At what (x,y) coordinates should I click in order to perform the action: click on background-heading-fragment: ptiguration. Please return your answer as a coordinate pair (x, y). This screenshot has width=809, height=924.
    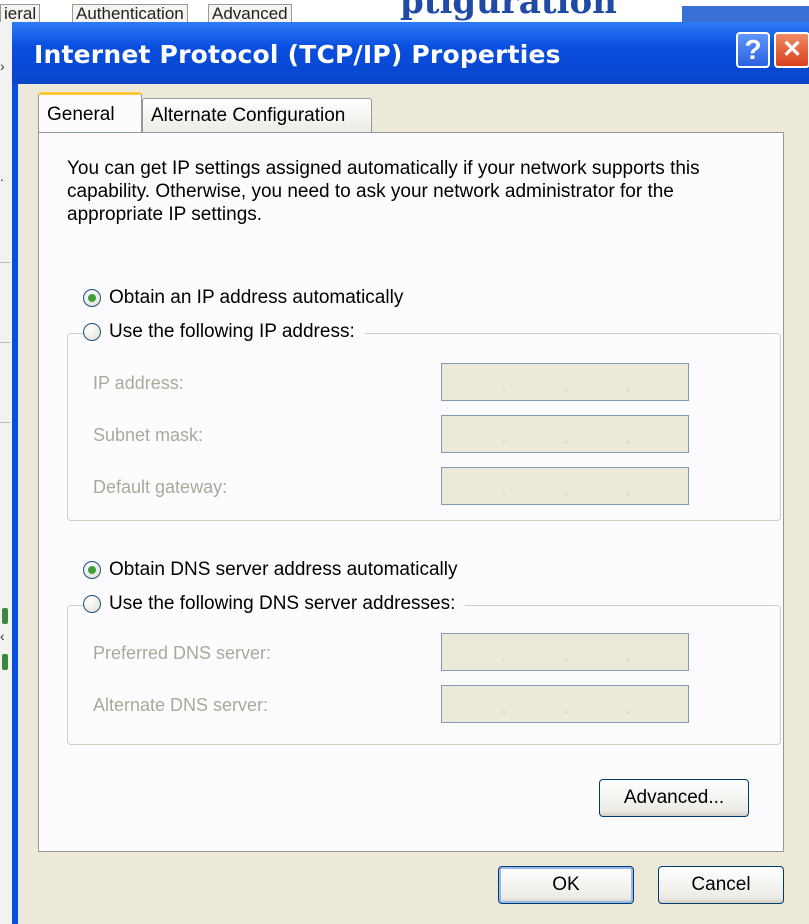
    Looking at the image, I should click on (508, 11).